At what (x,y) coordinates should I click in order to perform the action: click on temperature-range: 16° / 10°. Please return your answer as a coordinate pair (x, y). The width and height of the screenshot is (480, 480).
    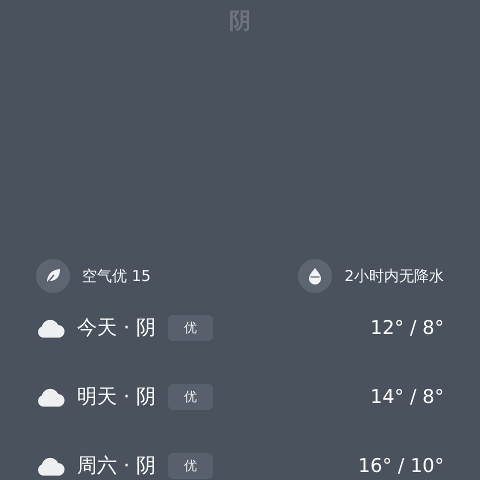
    Looking at the image, I should click on (401, 465).